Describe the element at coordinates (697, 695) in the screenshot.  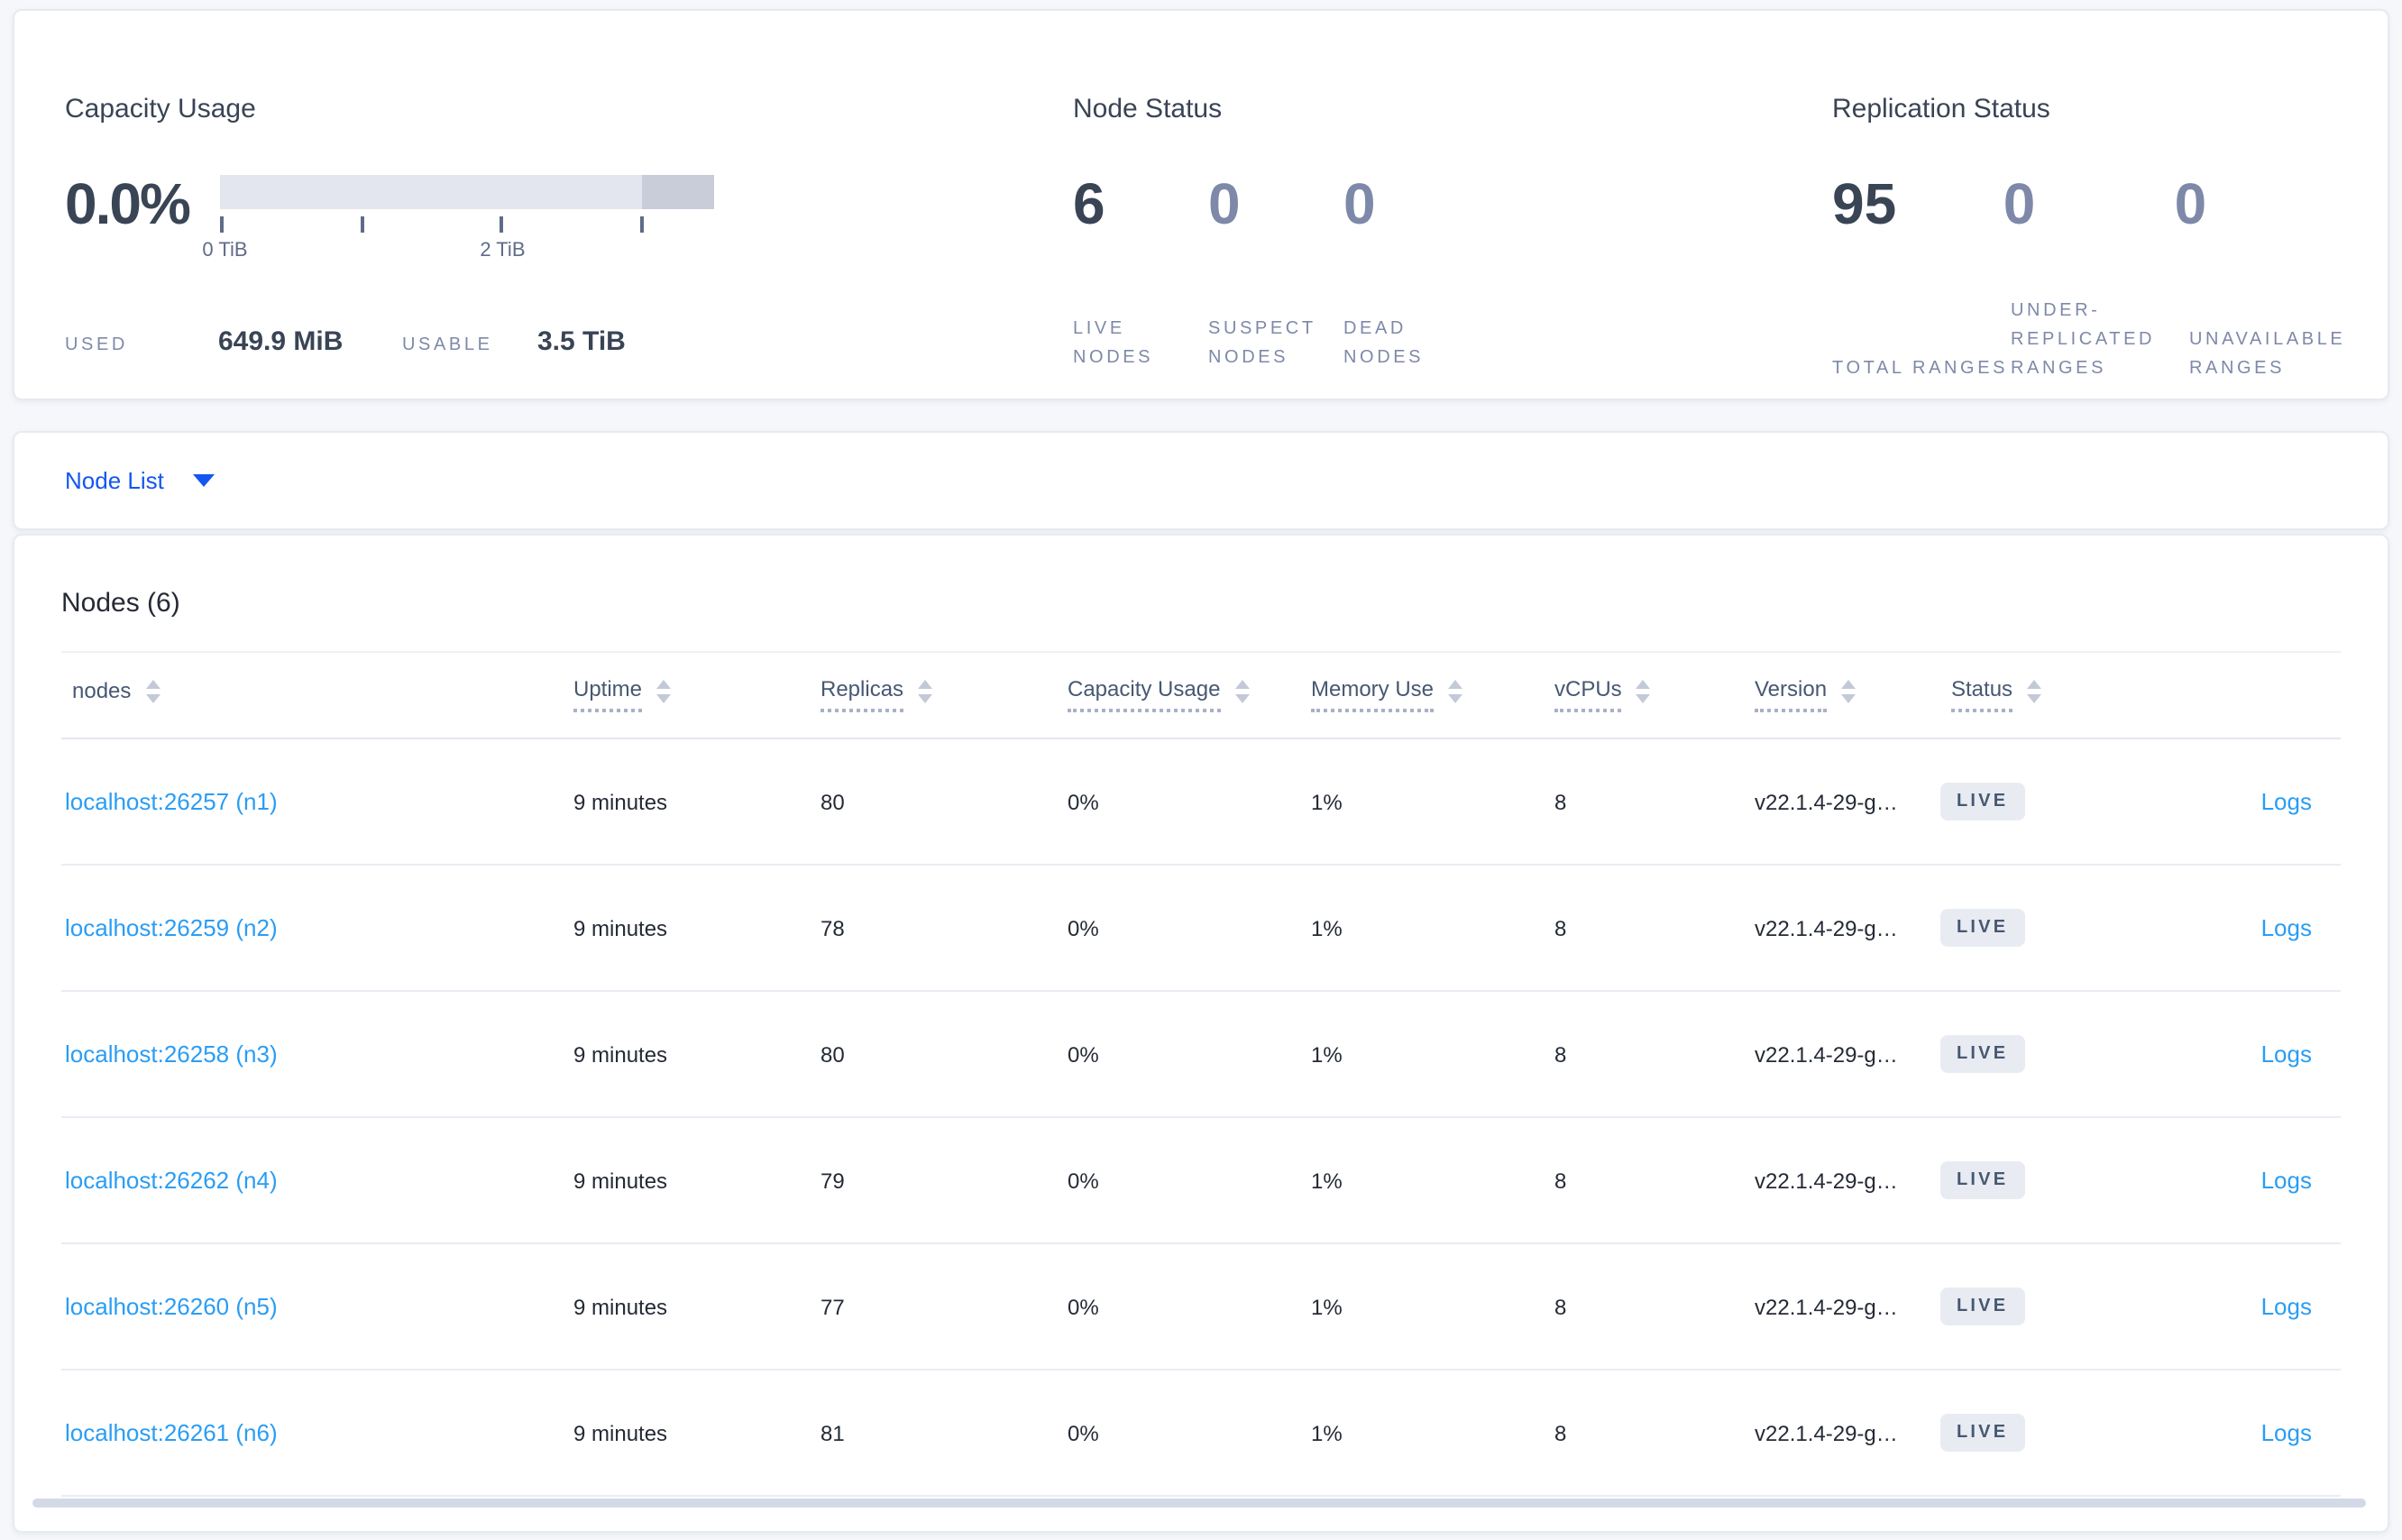
I see `column-header-uptime: Uptime` at that location.